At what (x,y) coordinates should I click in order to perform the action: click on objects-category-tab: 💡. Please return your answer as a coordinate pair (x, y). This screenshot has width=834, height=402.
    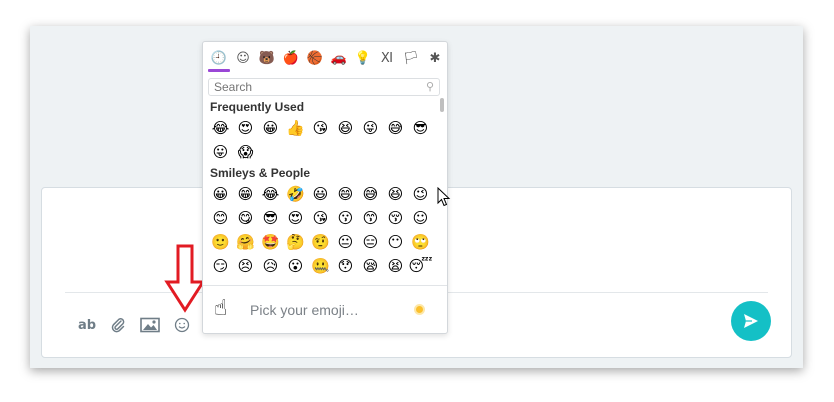
    Looking at the image, I should click on (363, 58).